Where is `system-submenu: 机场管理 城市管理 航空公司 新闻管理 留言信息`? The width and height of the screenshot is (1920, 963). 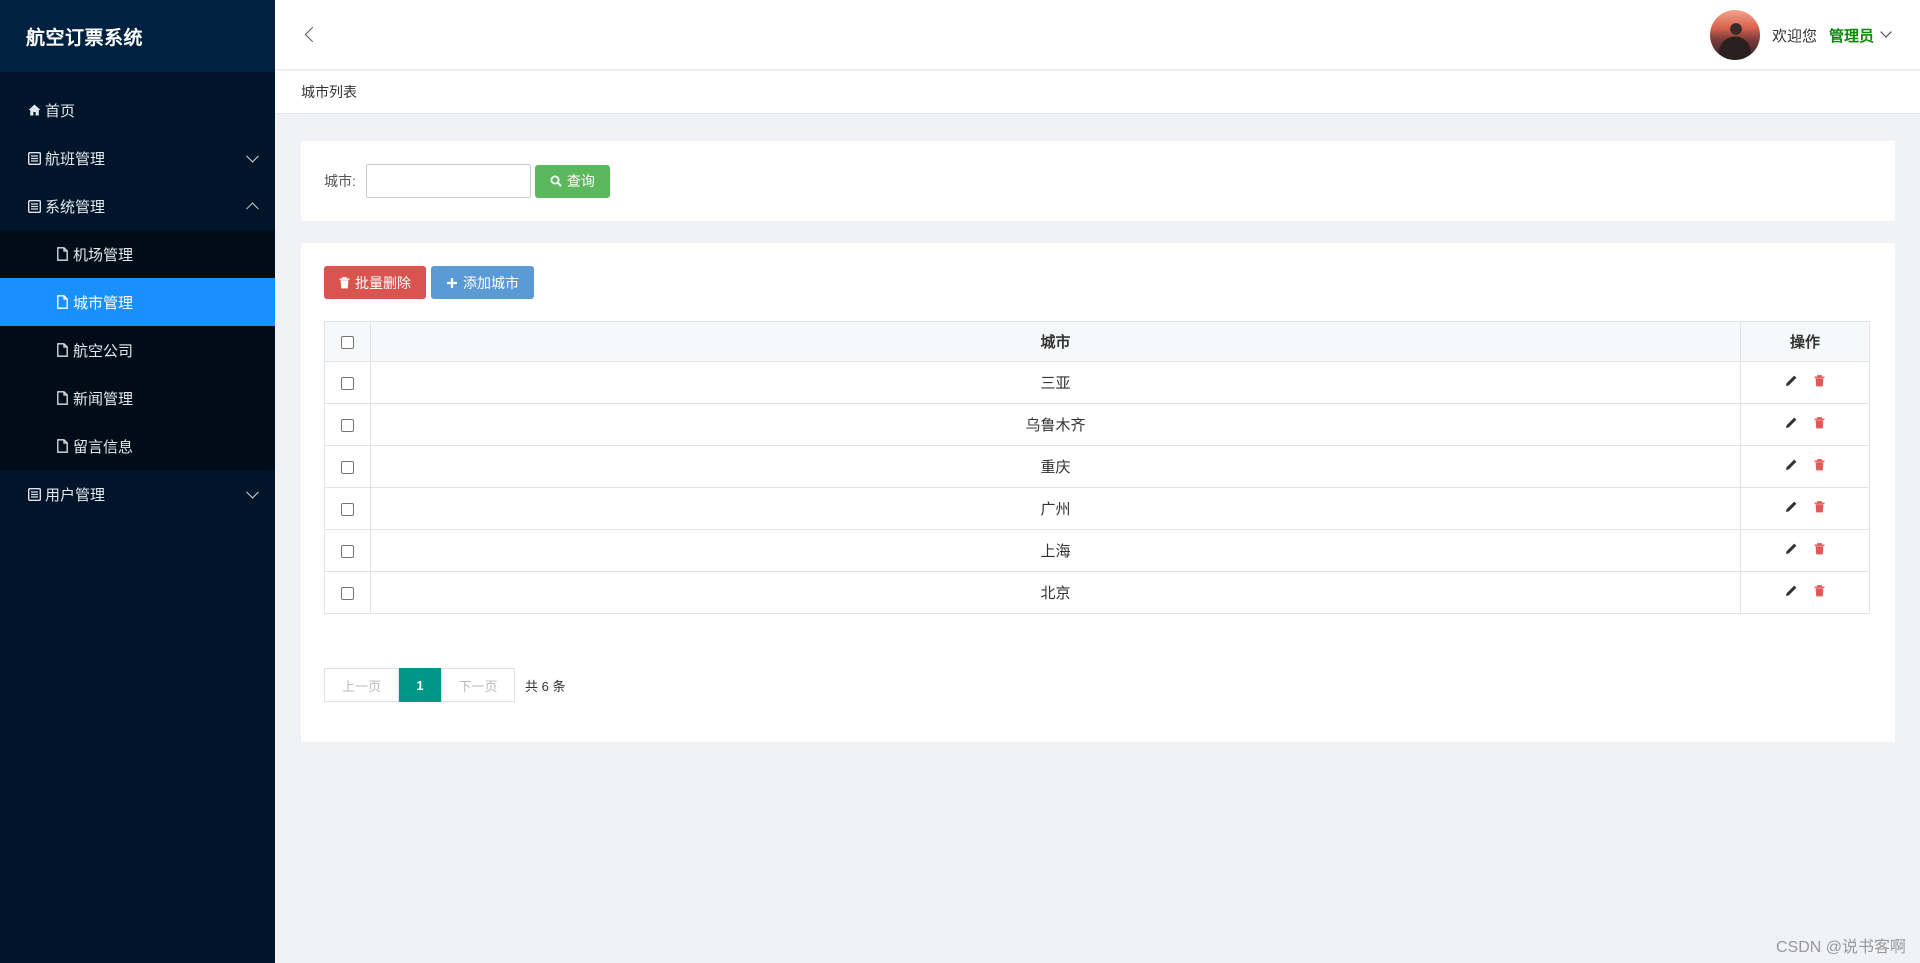 system-submenu: 机场管理 城市管理 航空公司 新闻管理 留言信息 is located at coordinates (137, 350).